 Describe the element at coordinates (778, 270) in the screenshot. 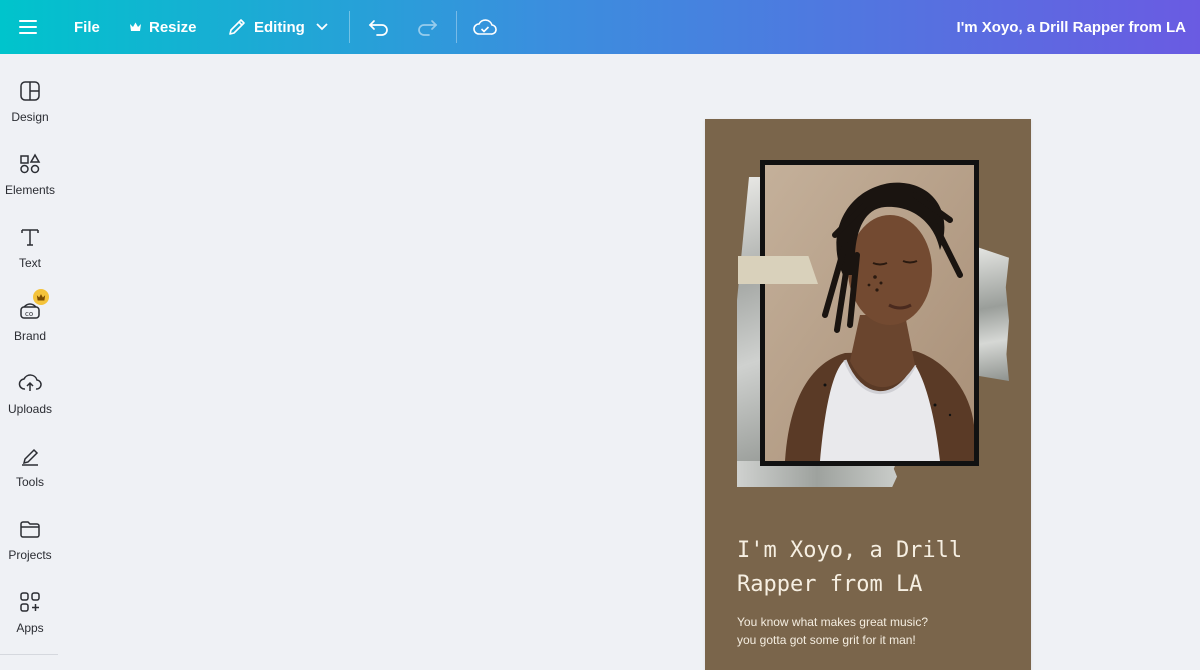

I see `masking-tape-strip` at that location.